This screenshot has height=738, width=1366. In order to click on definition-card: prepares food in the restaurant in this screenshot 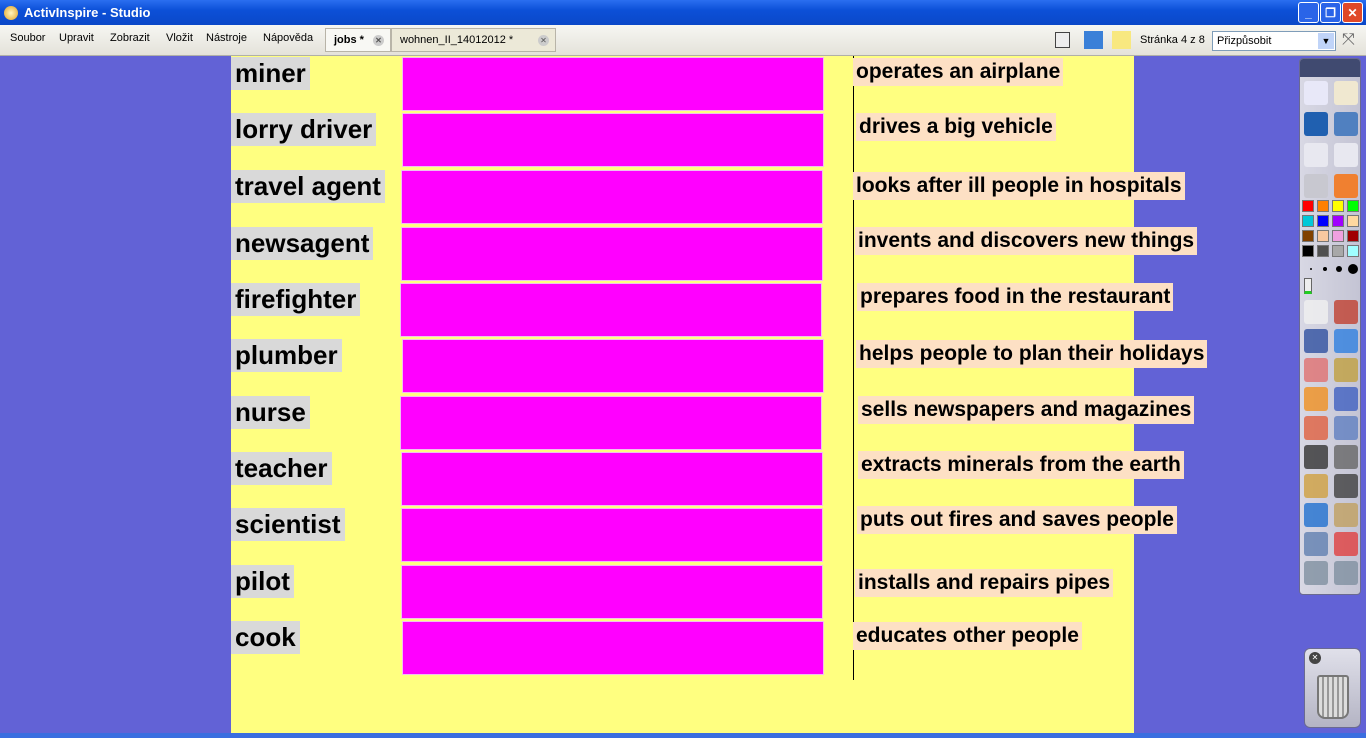, I will do `click(1015, 297)`.